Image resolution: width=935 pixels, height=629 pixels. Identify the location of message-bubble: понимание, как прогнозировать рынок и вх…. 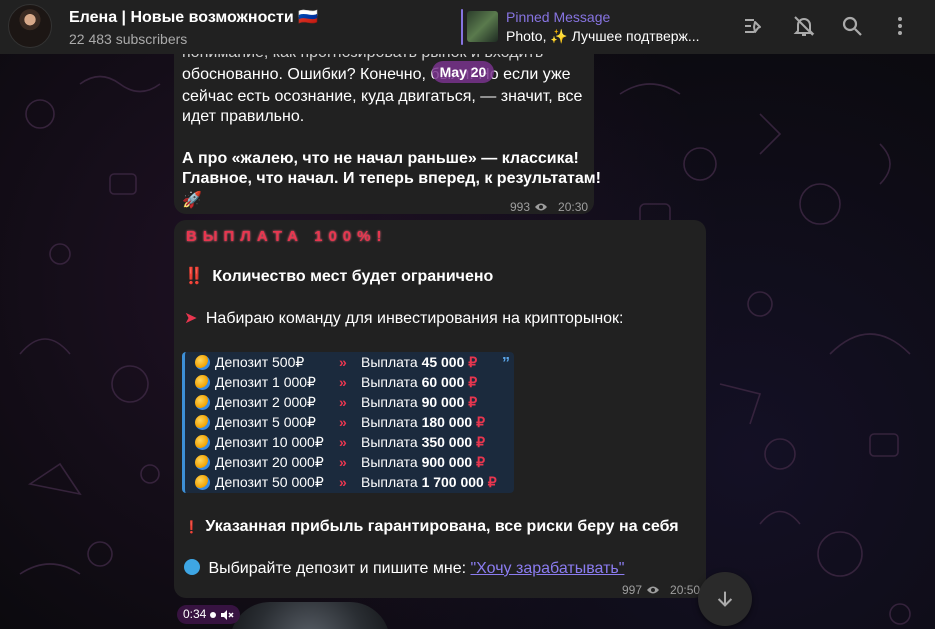
(387, 127).